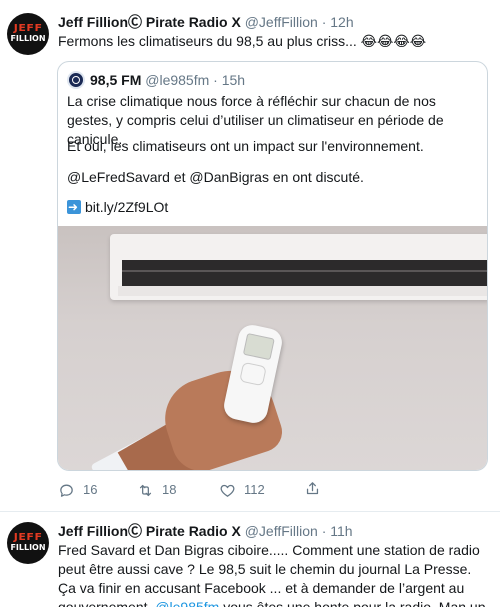 This screenshot has height=607, width=500. I want to click on quoted-timestamp: 15h, so click(233, 80).